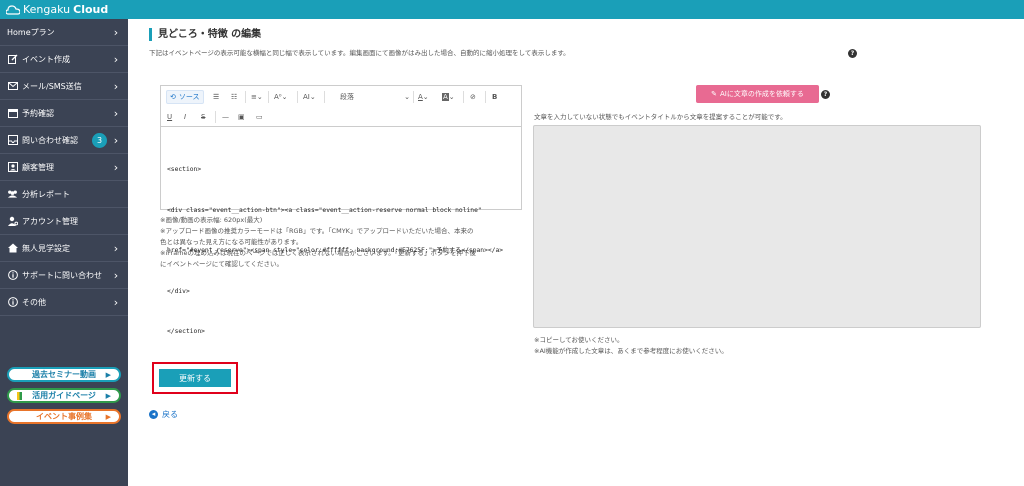  Describe the element at coordinates (64, 32) in the screenshot. I see `sidebar-item-home-plan: Homeプラン ›` at that location.